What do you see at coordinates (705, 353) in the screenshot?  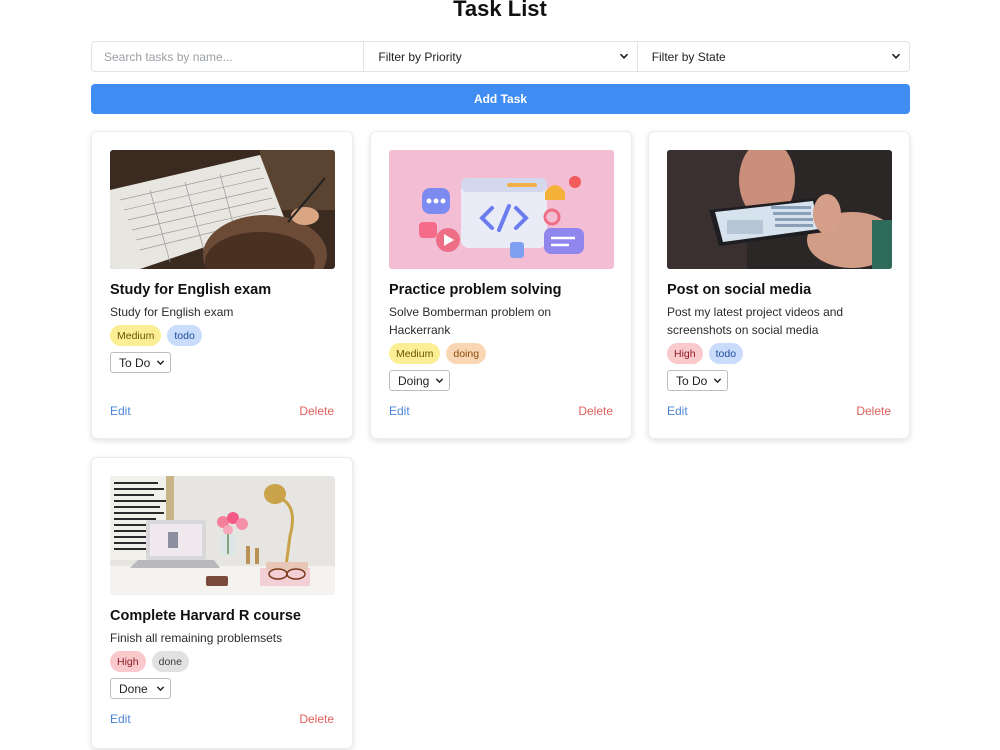 I see `task-badges: High todo` at bounding box center [705, 353].